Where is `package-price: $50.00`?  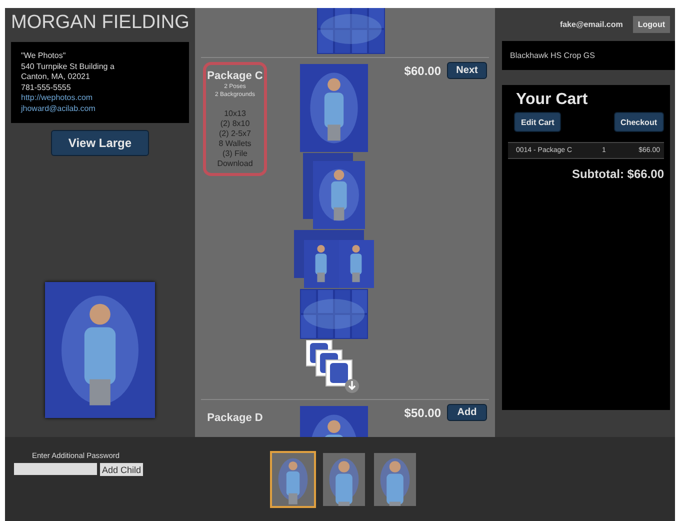 package-price: $50.00 is located at coordinates (422, 412).